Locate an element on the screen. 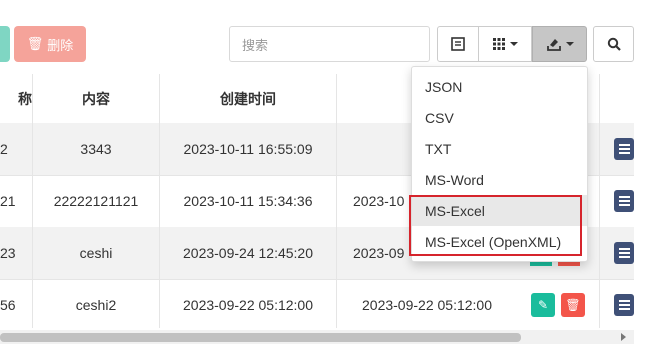 The image size is (646, 354). cell-created: 2023-10-11 15:34:36 is located at coordinates (248, 201).